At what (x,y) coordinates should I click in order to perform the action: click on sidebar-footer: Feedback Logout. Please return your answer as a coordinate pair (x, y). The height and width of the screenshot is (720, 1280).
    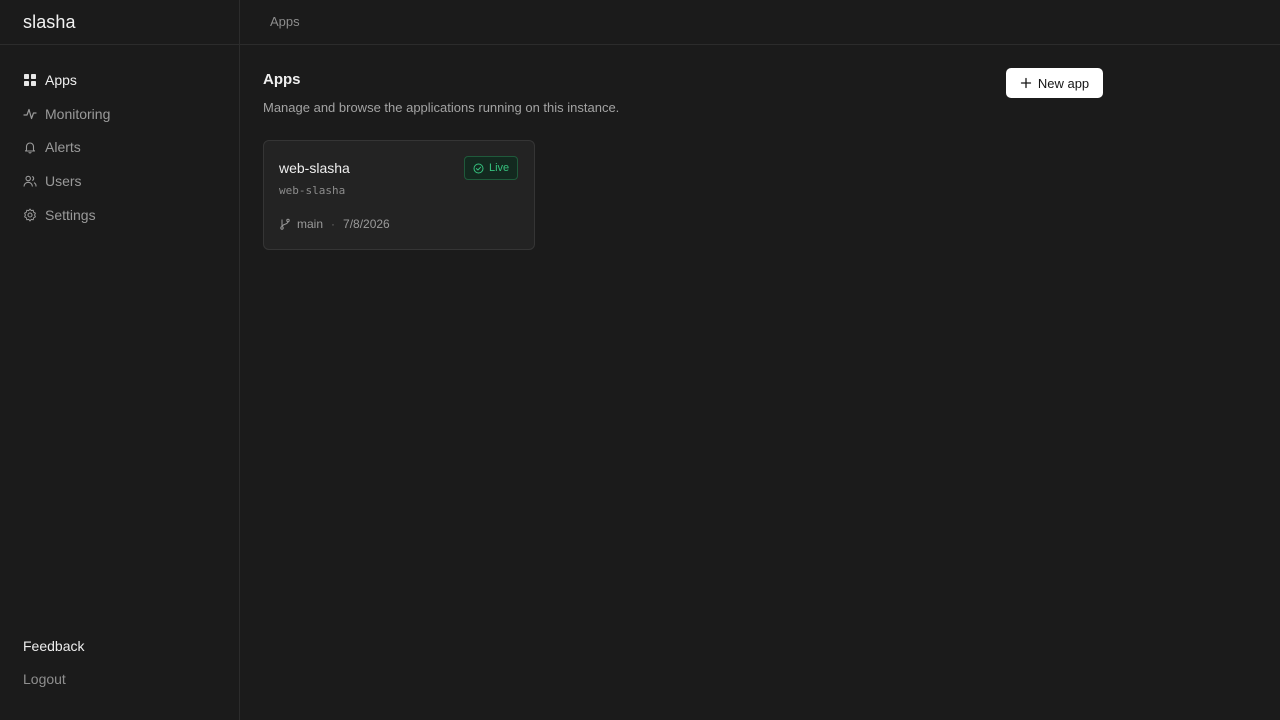
    Looking at the image, I should click on (53, 663).